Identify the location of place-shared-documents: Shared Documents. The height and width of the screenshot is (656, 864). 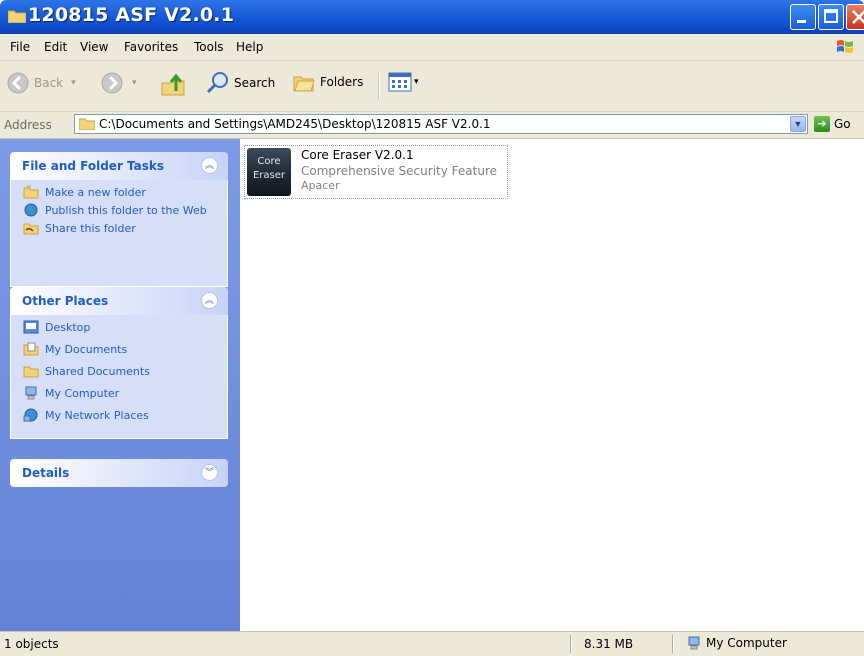
(120, 371).